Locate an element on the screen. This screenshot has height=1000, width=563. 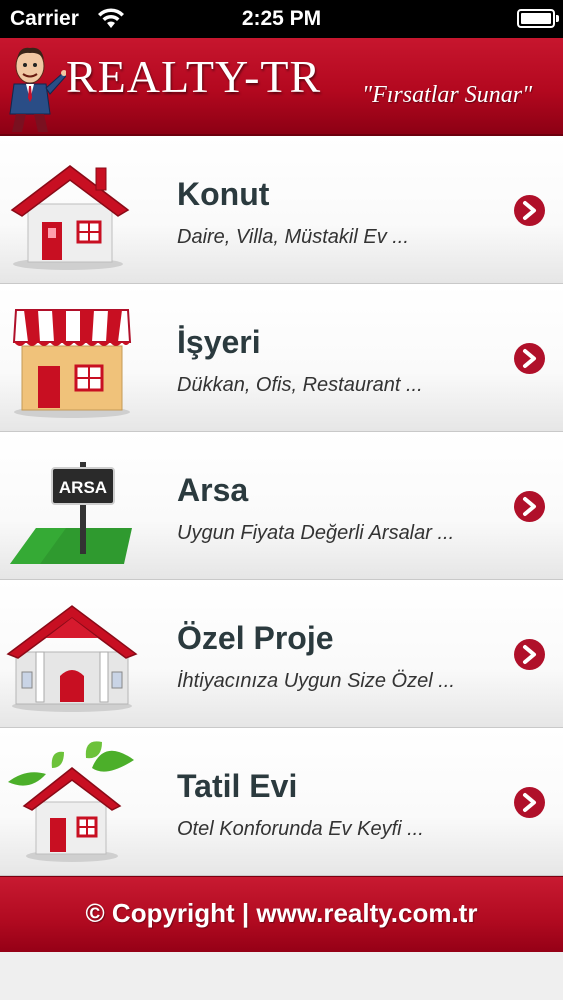
item-title: Konut is located at coordinates (223, 194).